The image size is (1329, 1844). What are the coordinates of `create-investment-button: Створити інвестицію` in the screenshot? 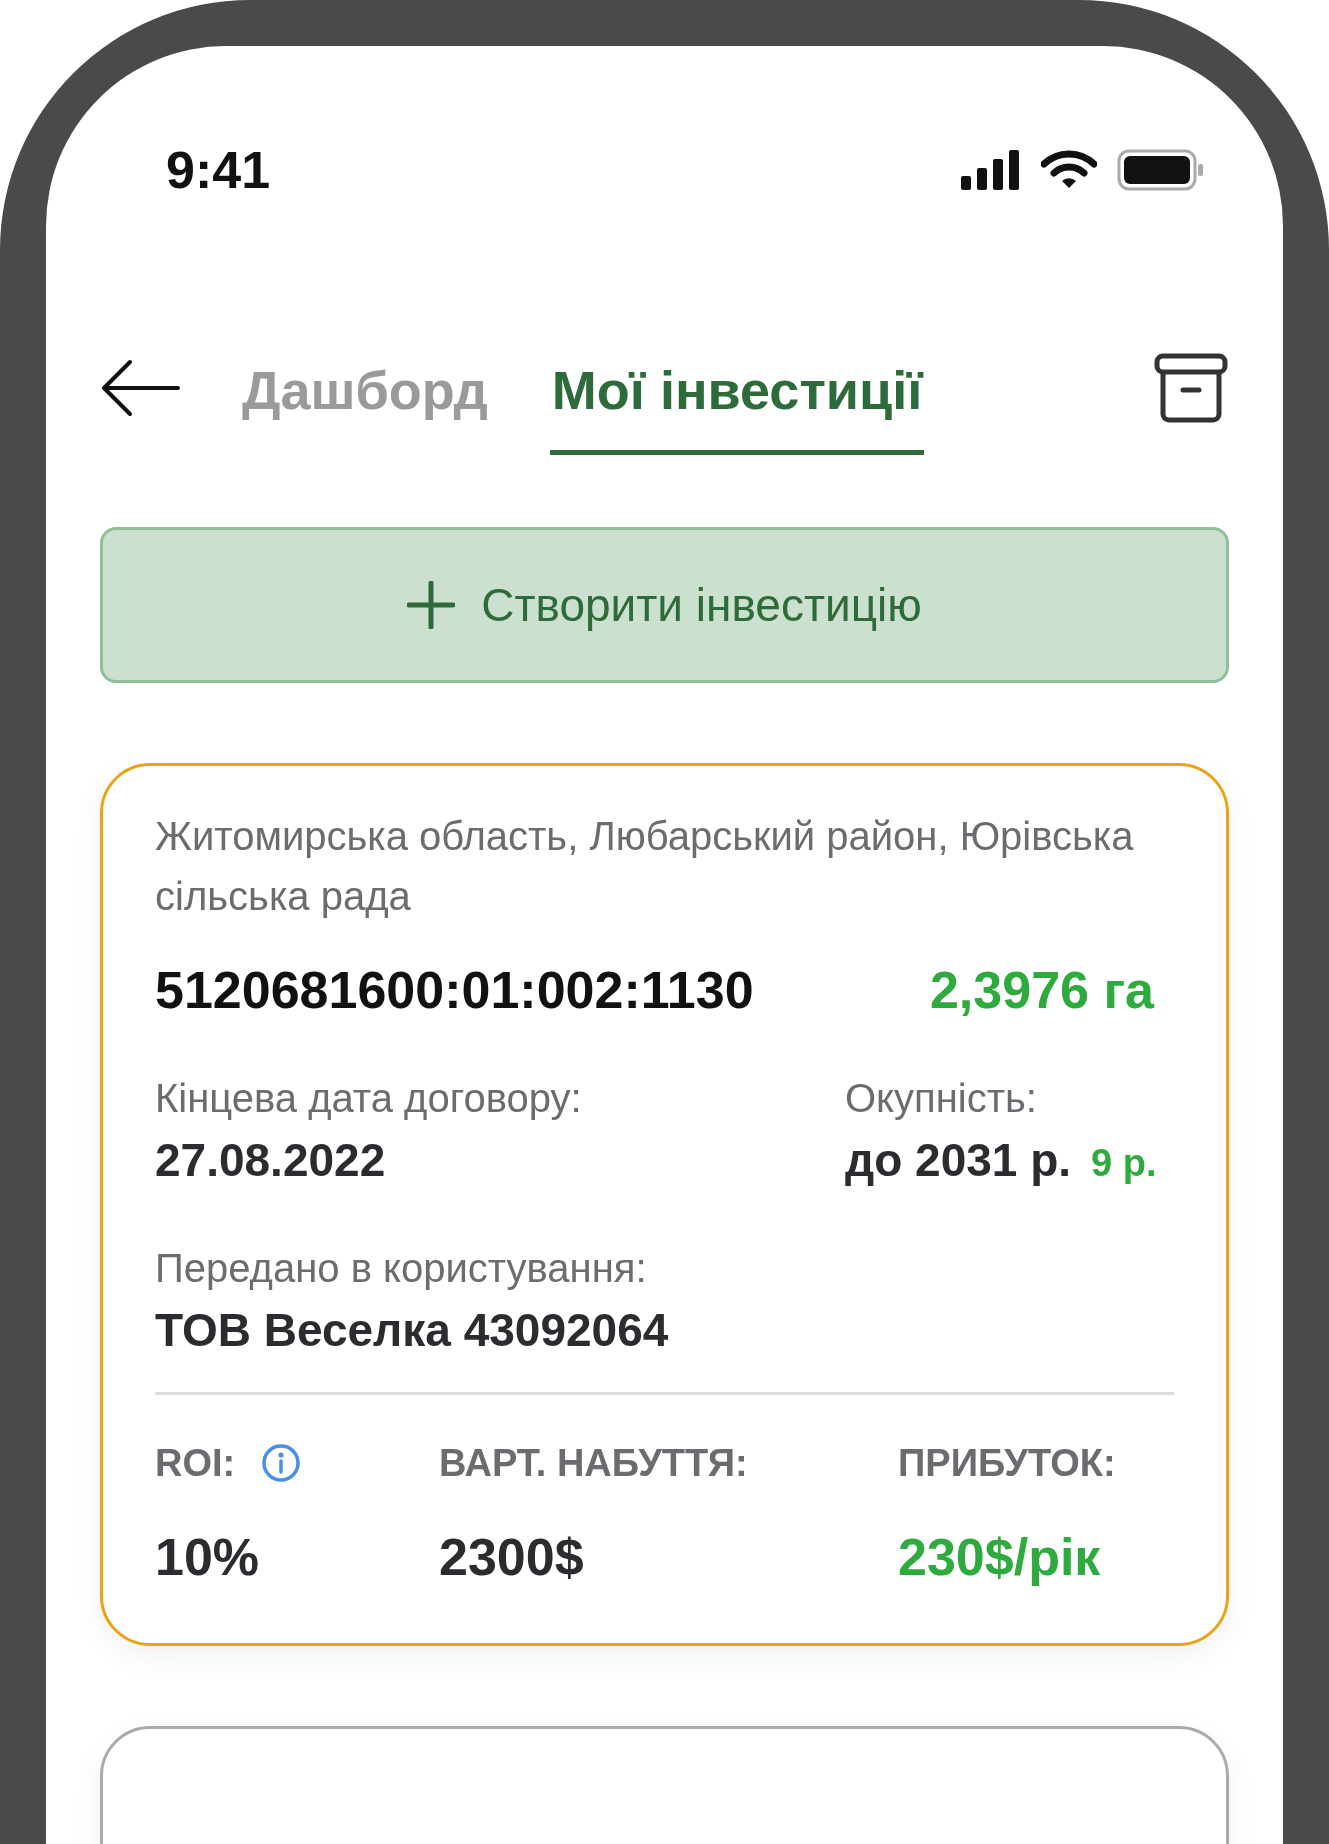 It's located at (664, 605).